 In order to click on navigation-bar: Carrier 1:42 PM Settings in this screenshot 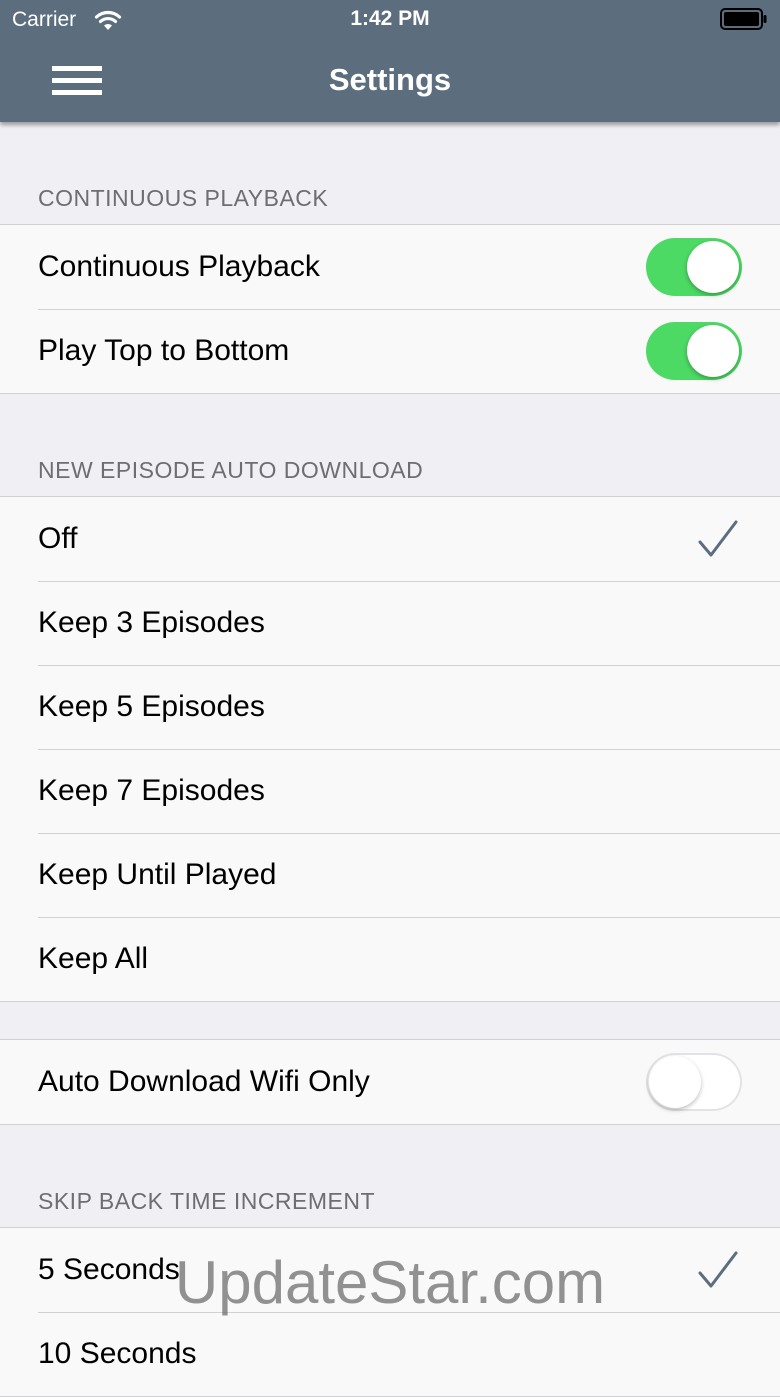, I will do `click(390, 61)`.